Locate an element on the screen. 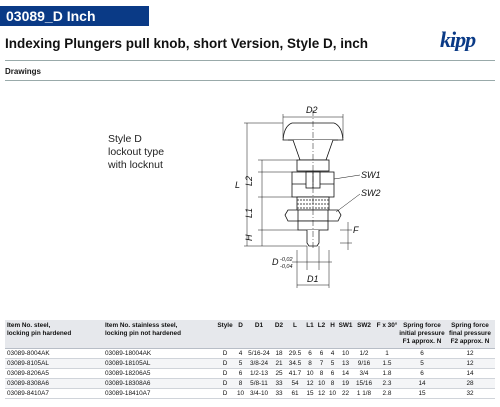 This screenshot has height=407, width=500. table-cell: 03089-8206A5 is located at coordinates (54, 373).